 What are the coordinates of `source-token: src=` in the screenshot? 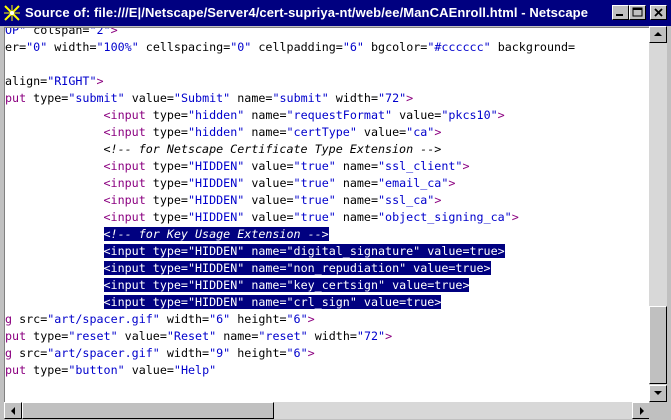 It's located at (30, 319).